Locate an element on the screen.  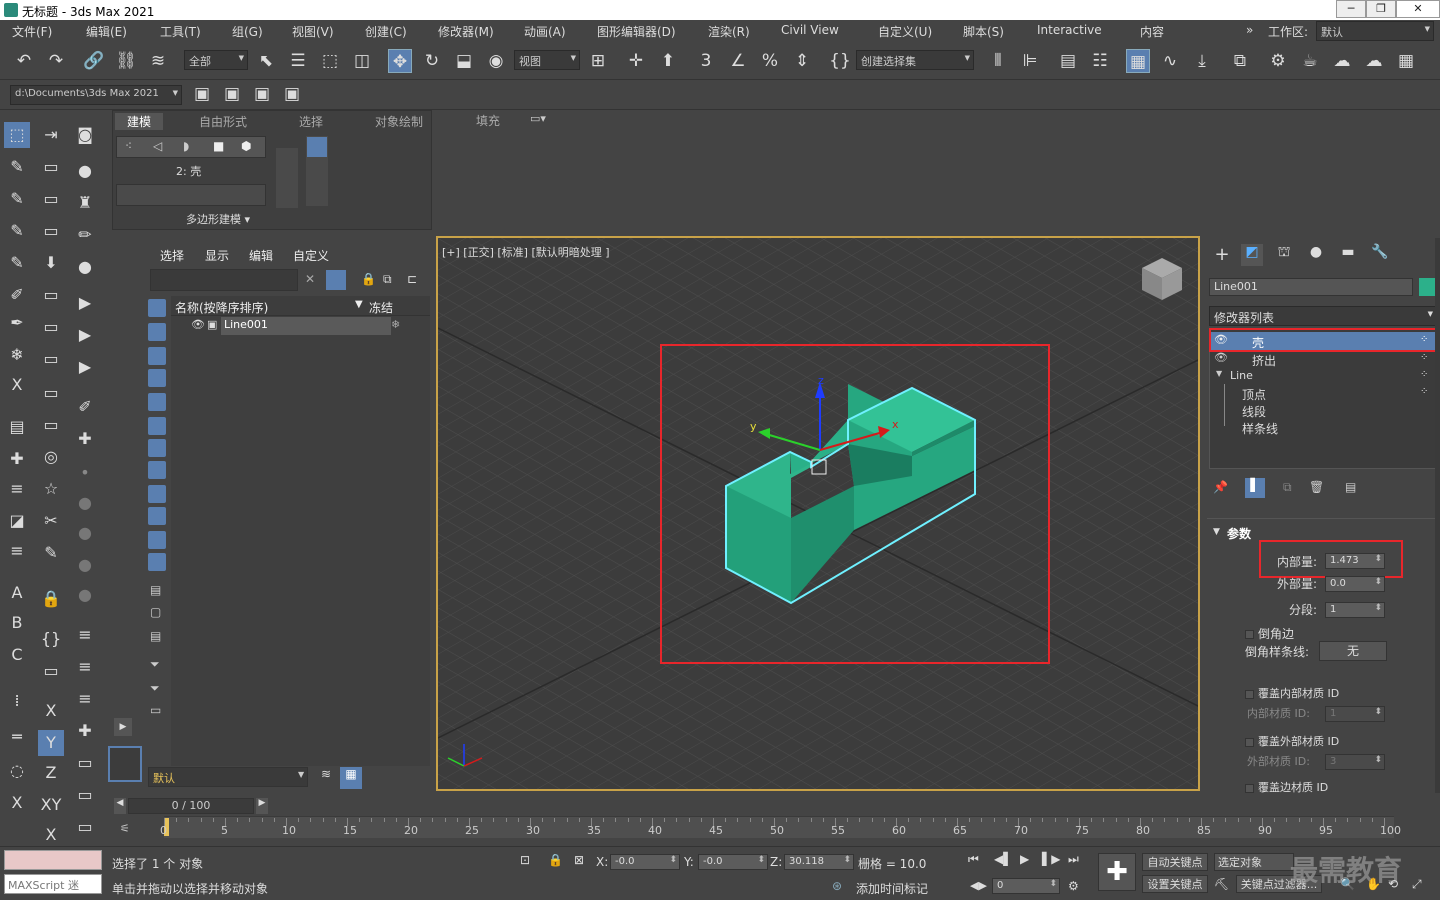
display-tab-icon: ▬ is located at coordinates (1348, 252).